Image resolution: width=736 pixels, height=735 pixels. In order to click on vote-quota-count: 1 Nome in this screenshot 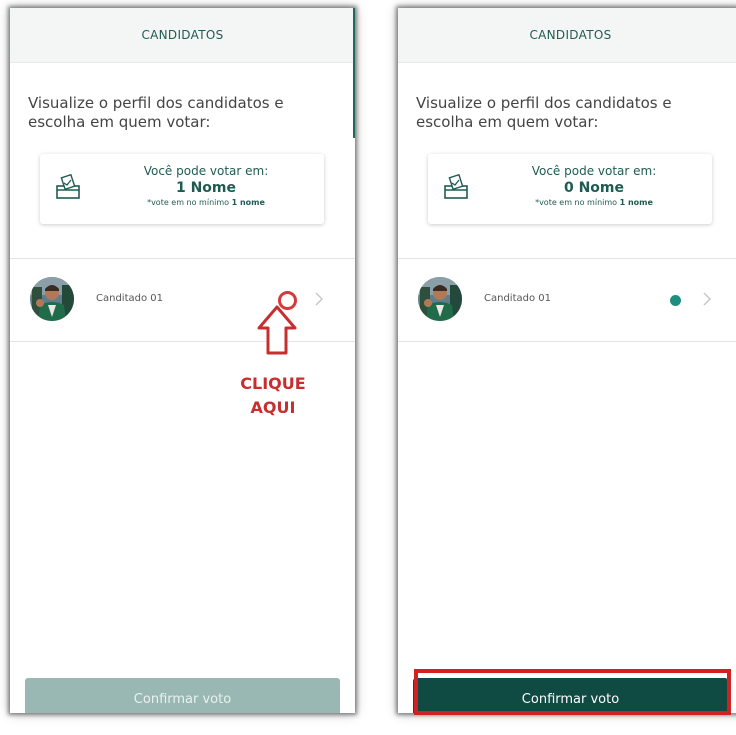, I will do `click(206, 188)`.